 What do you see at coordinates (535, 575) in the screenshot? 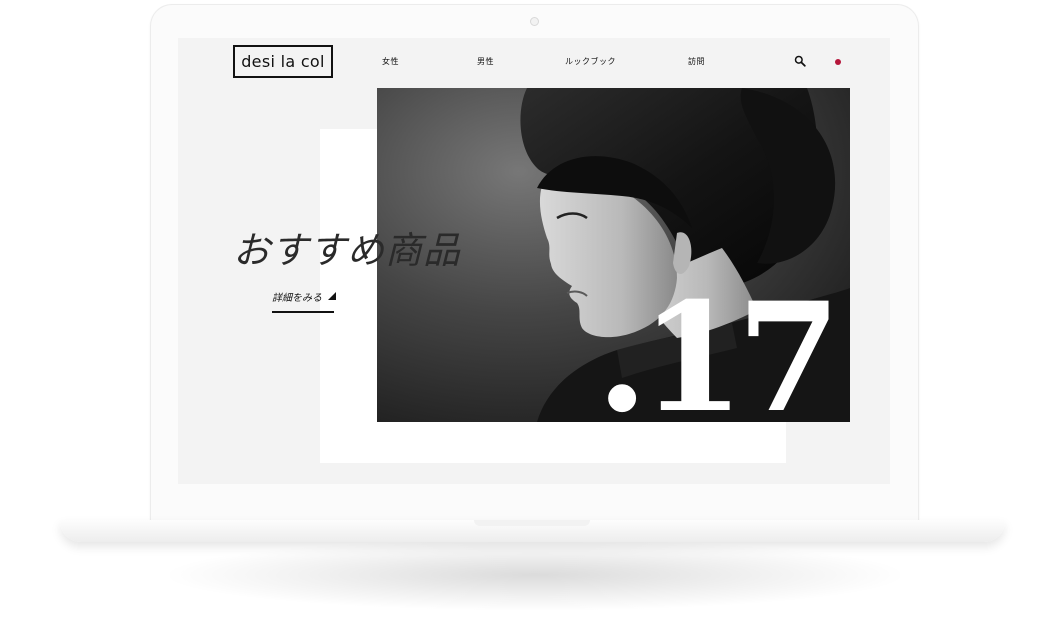
I see `laptop-shadow` at bounding box center [535, 575].